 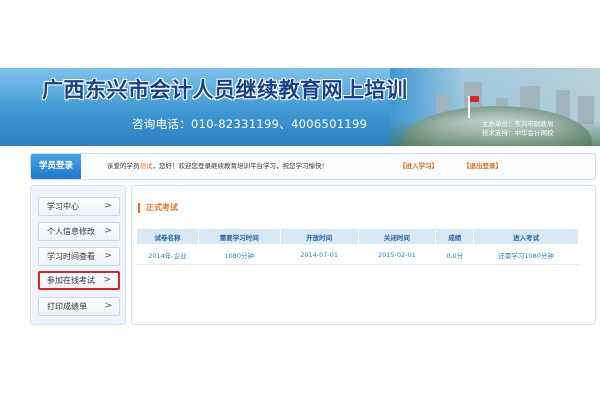 I want to click on section-title: 正式考试, so click(x=158, y=208).